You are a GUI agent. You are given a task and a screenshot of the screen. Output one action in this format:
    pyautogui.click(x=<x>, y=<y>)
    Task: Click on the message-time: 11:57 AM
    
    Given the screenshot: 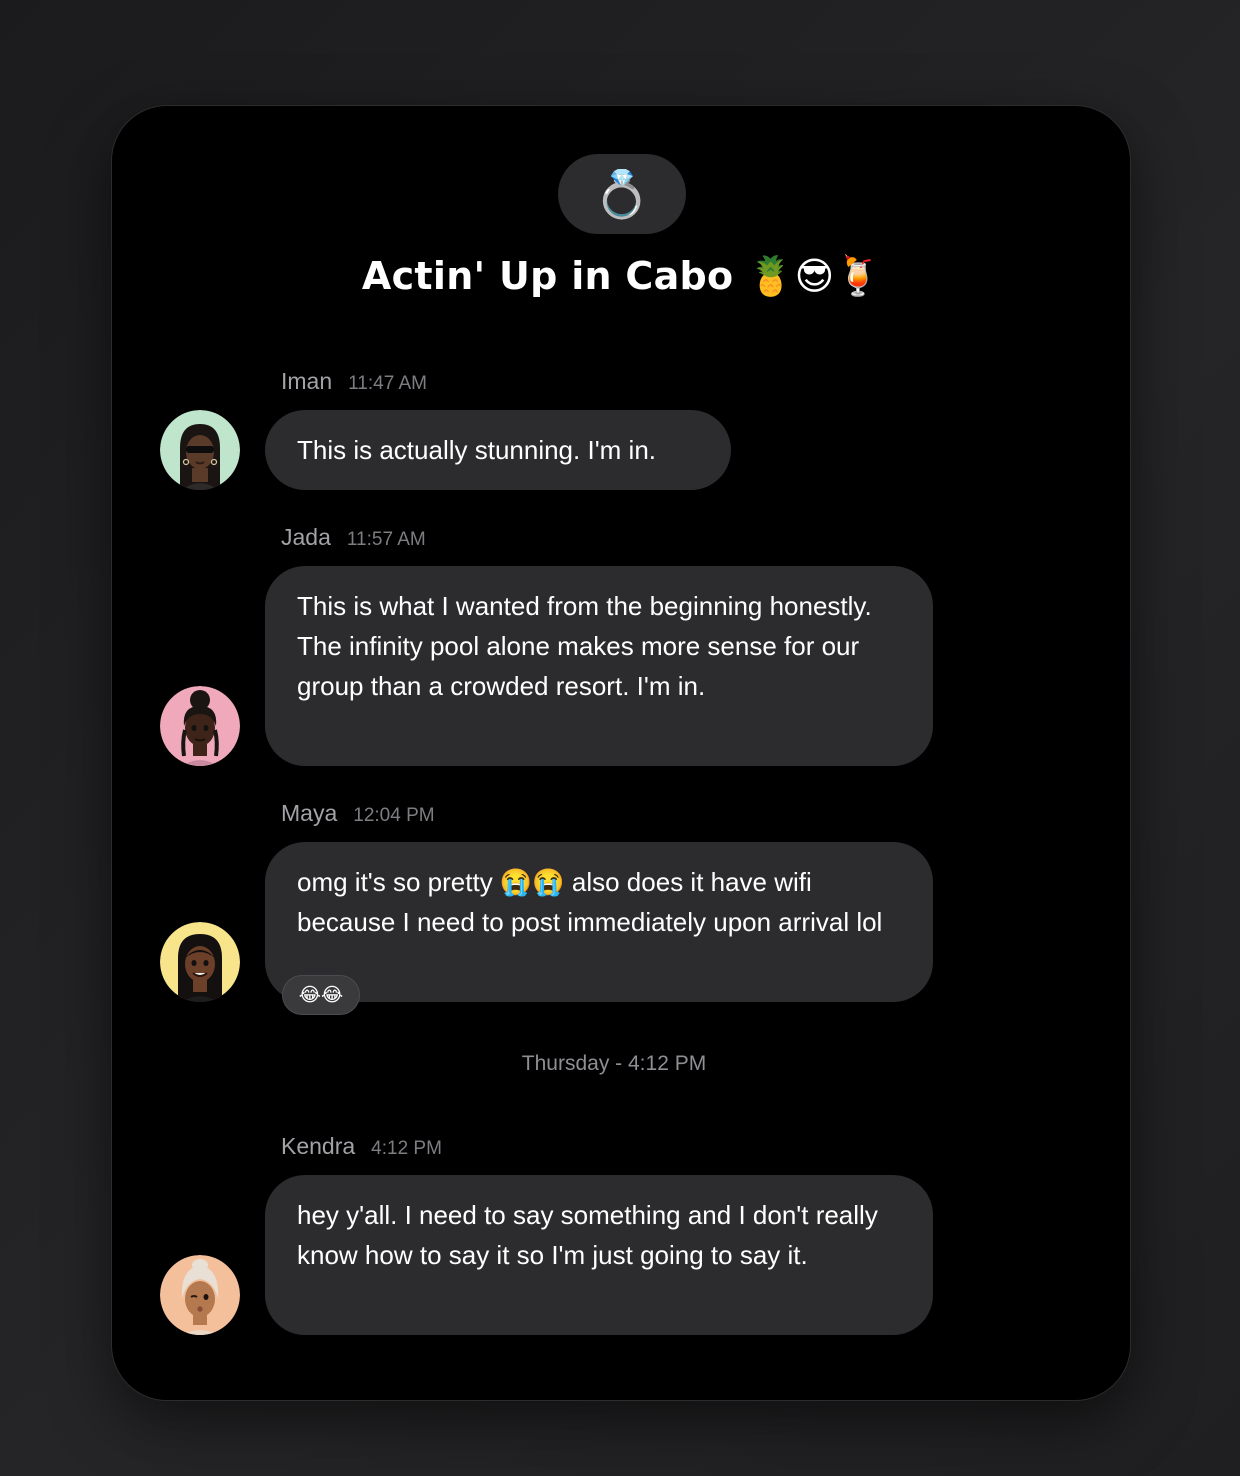 What is the action you would take?
    pyautogui.click(x=386, y=539)
    